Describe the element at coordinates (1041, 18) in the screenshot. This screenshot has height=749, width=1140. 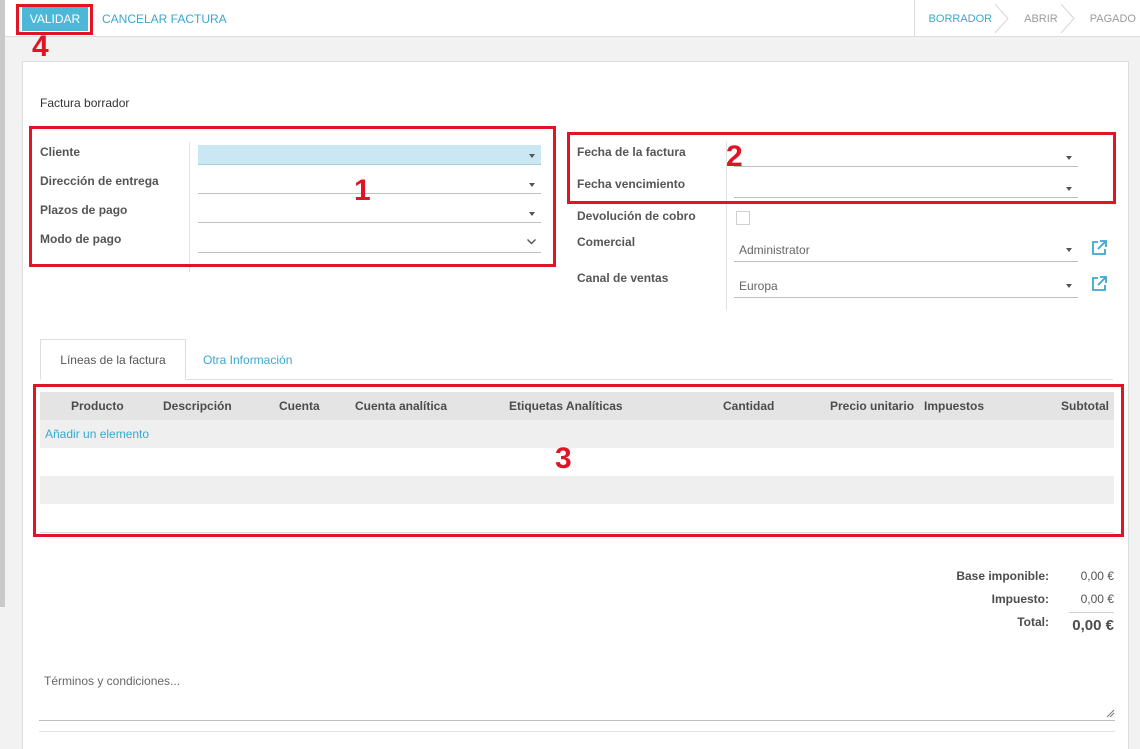
I see `status-step-label: ABRIR` at that location.